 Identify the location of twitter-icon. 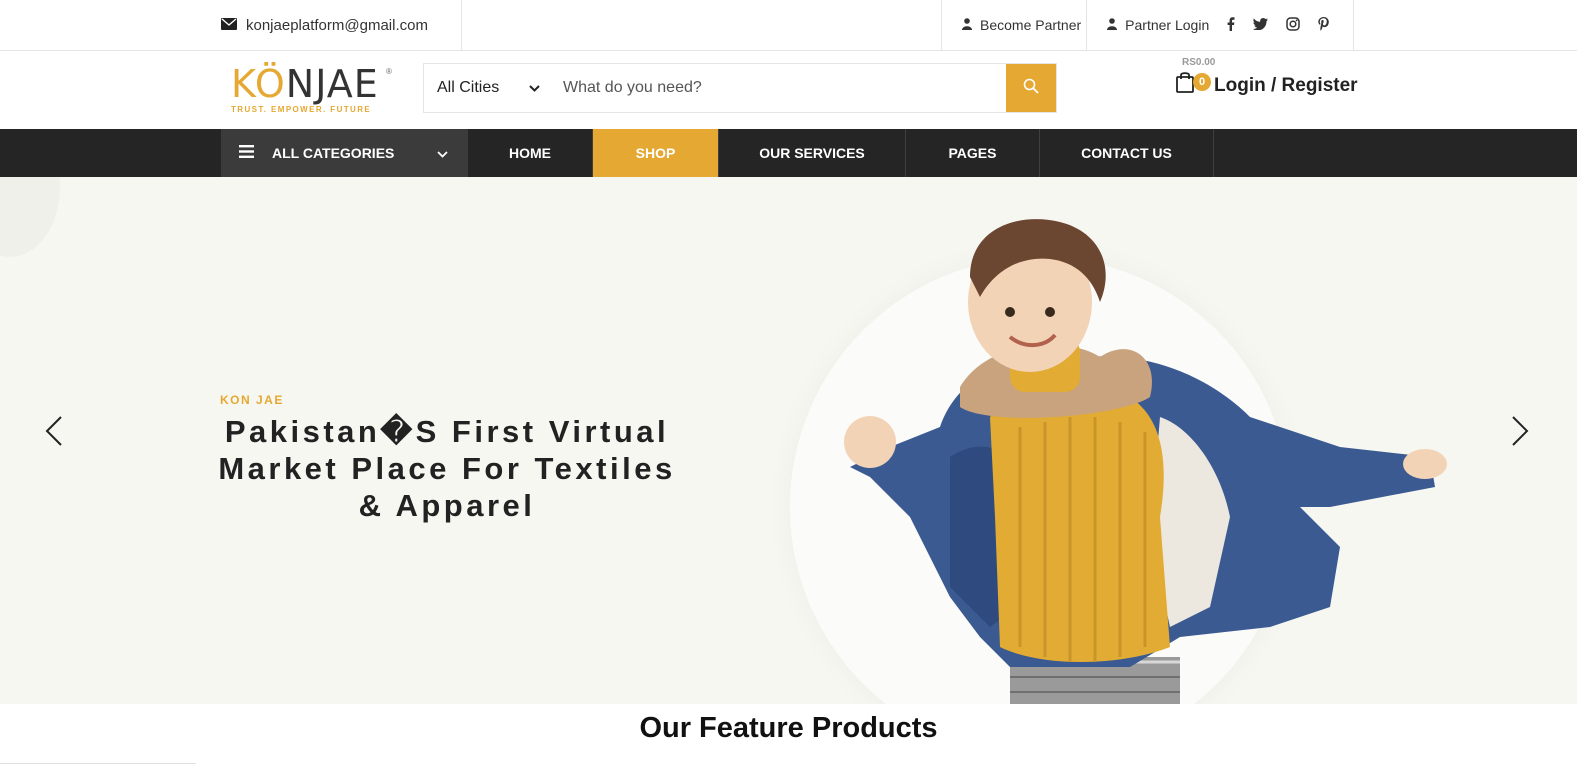
(1261, 25).